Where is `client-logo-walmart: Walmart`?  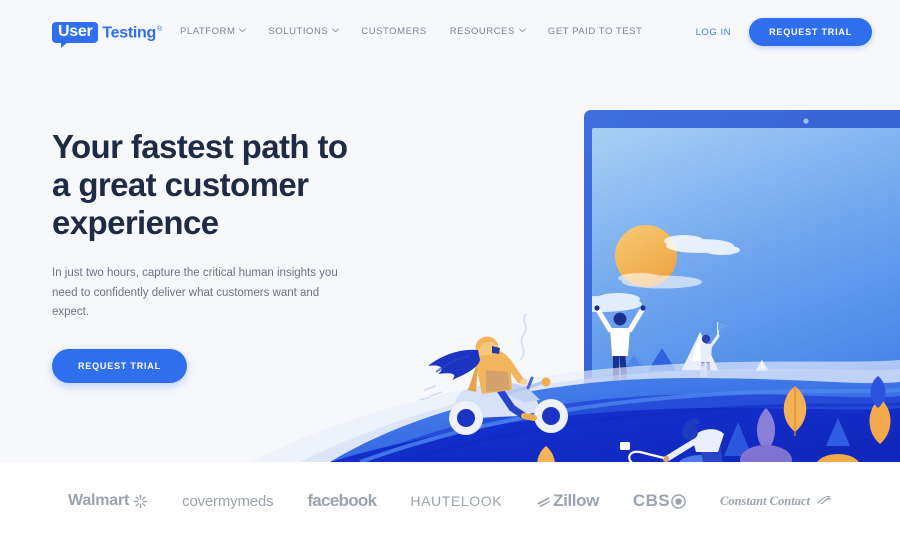 client-logo-walmart: Walmart is located at coordinates (108, 501).